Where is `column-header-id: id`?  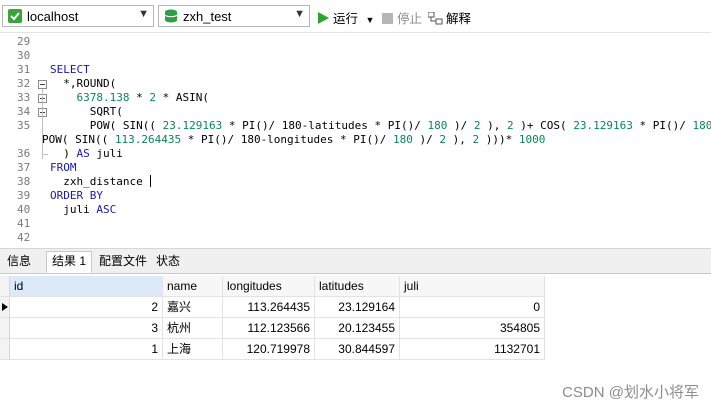
column-header-id: id is located at coordinates (86, 286).